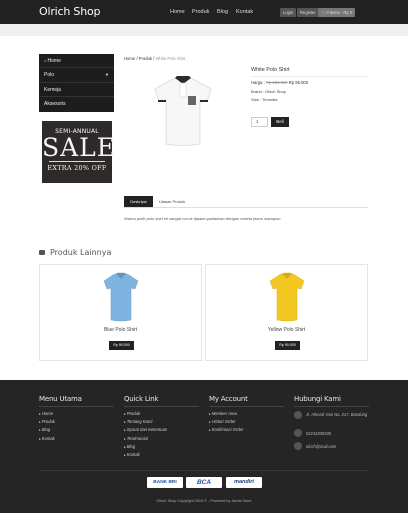 The width and height of the screenshot is (408, 513). What do you see at coordinates (321, 446) in the screenshot?
I see `footer-email: olrich@mail.com` at bounding box center [321, 446].